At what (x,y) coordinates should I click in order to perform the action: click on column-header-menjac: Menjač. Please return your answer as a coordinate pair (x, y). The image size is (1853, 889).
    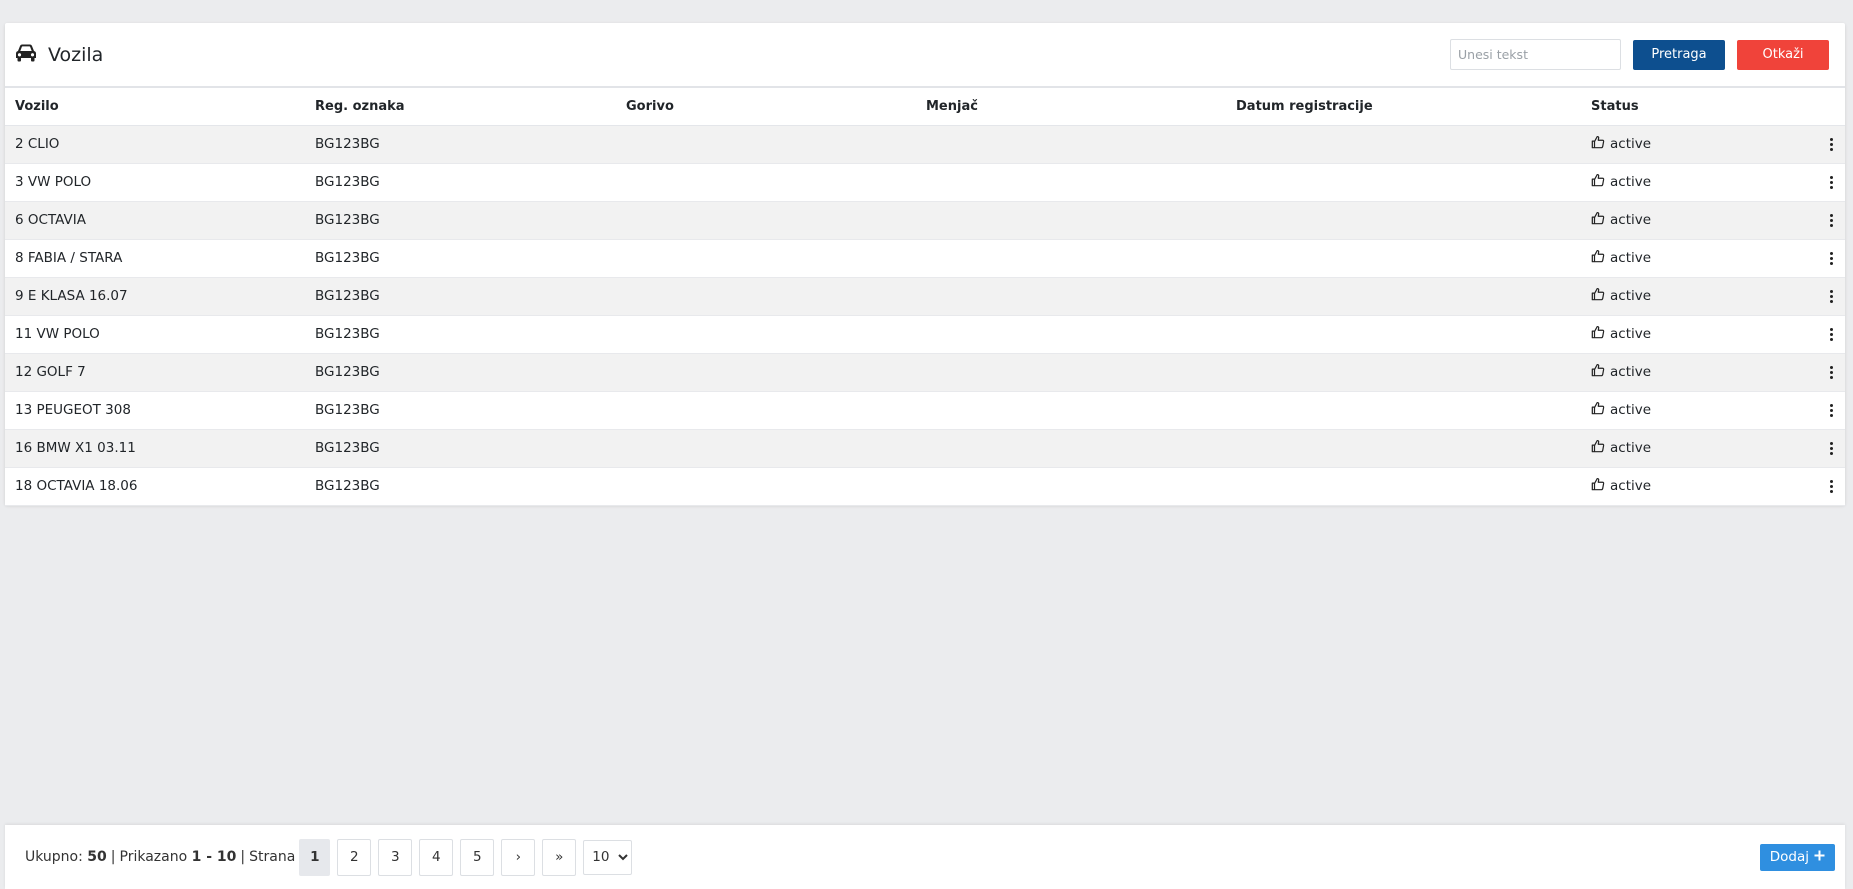
    Looking at the image, I should click on (1071, 107).